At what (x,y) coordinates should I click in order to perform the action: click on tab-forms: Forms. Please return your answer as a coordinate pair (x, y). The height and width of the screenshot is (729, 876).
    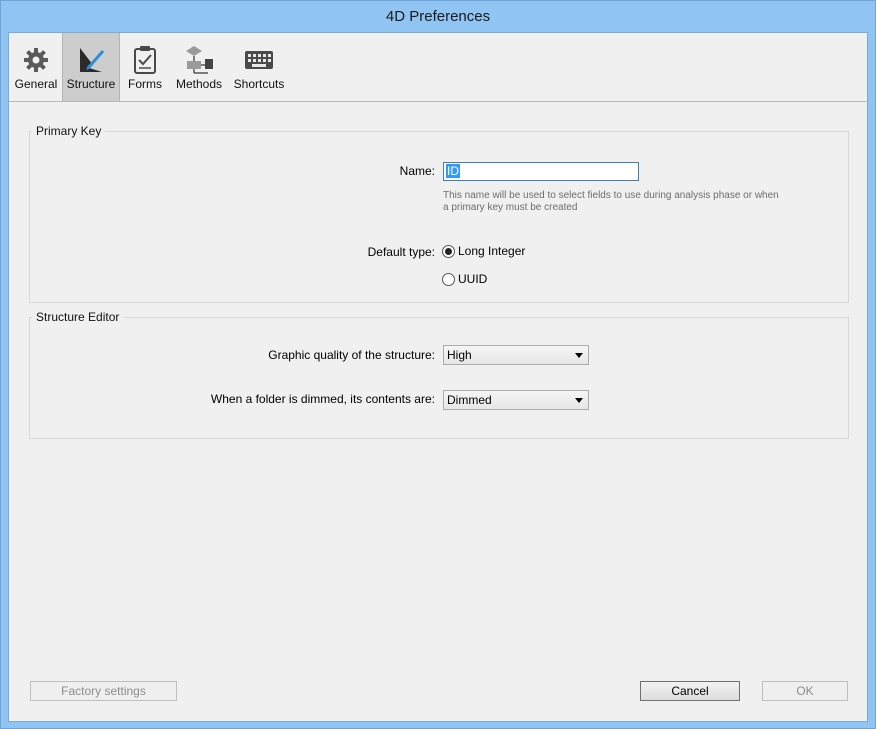
    Looking at the image, I should click on (145, 67).